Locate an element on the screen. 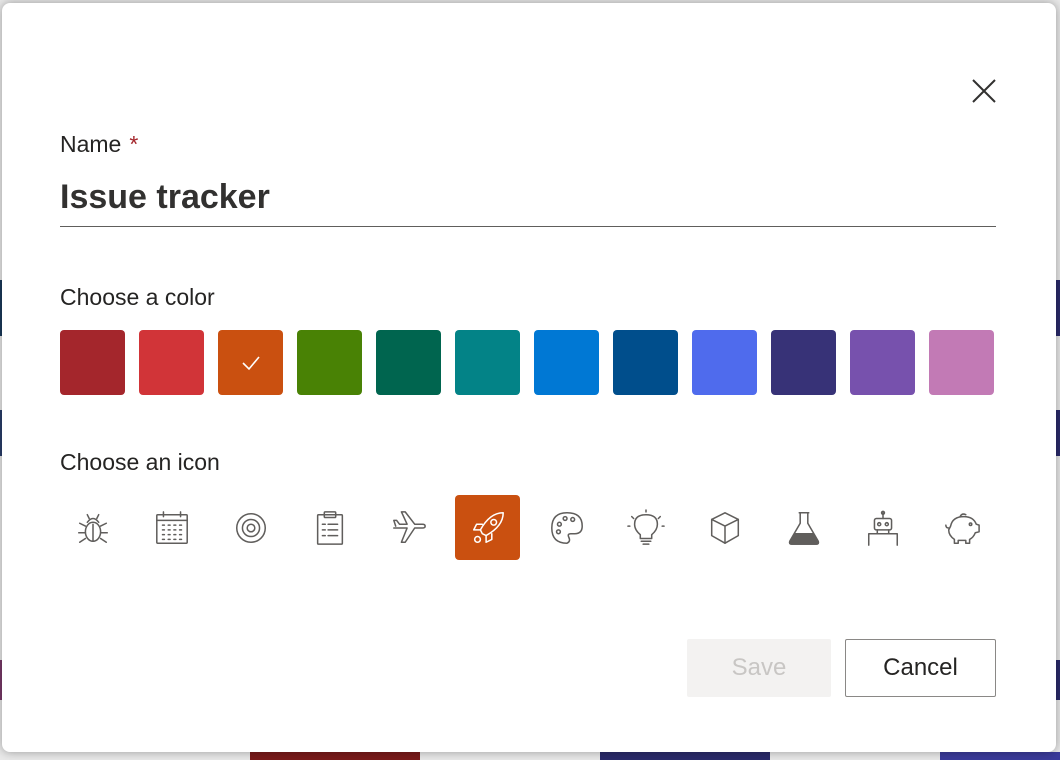 This screenshot has height=760, width=1060. palette-icon-option is located at coordinates (566, 527).